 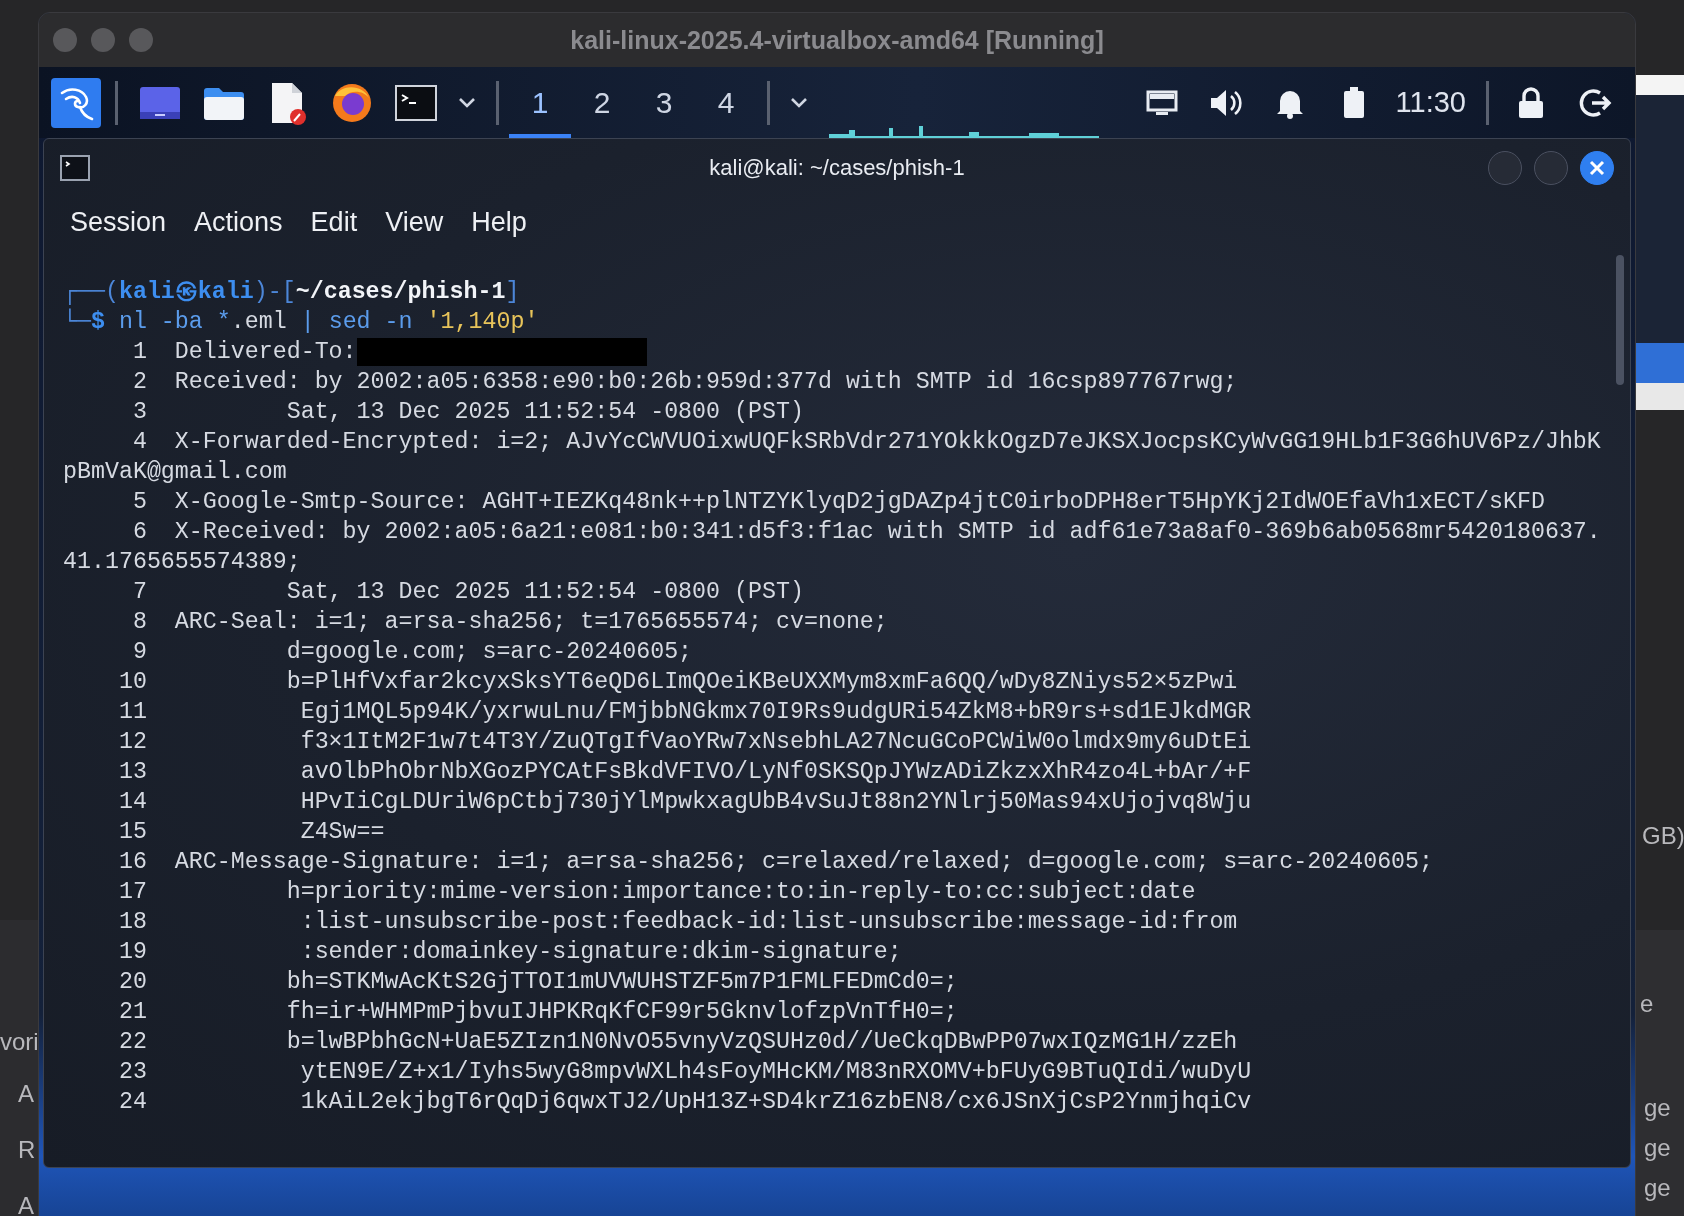 What do you see at coordinates (1531, 102) in the screenshot?
I see `lock-icon` at bounding box center [1531, 102].